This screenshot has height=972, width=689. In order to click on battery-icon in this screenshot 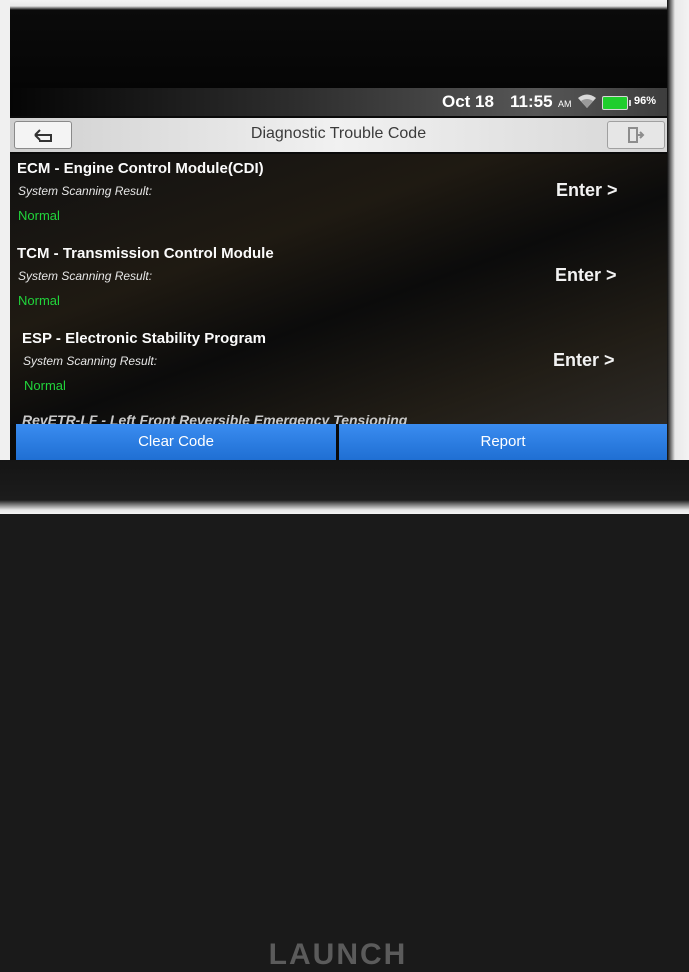, I will do `click(616, 103)`.